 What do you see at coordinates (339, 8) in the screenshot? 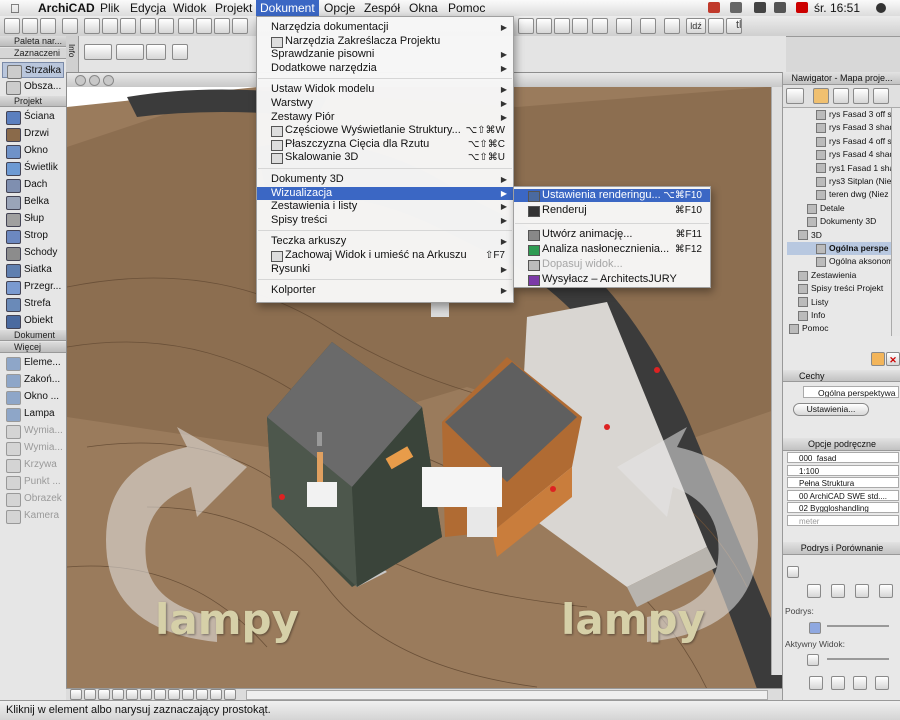
I see `menu-opcje: Opcje` at bounding box center [339, 8].